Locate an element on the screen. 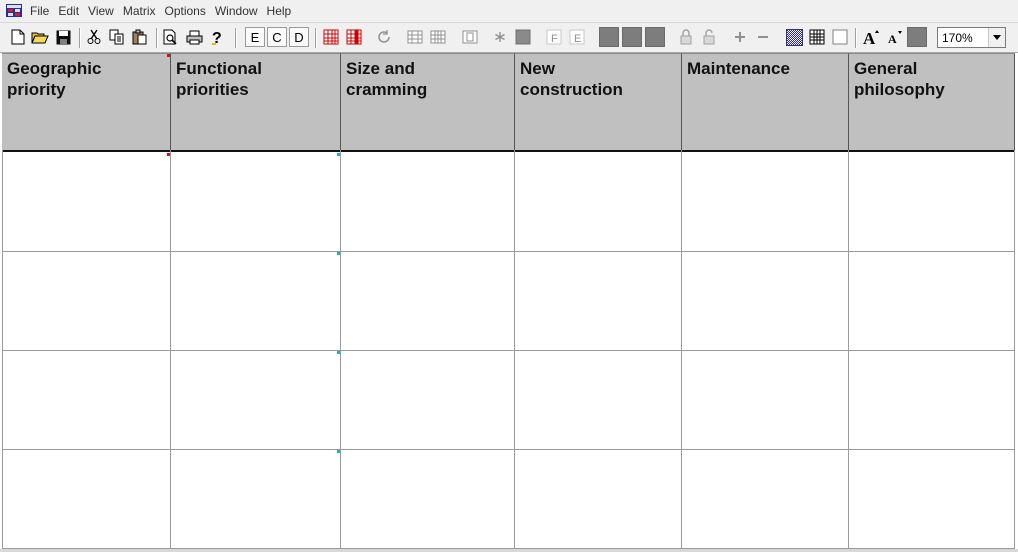  split-cells-icon is located at coordinates (438, 37).